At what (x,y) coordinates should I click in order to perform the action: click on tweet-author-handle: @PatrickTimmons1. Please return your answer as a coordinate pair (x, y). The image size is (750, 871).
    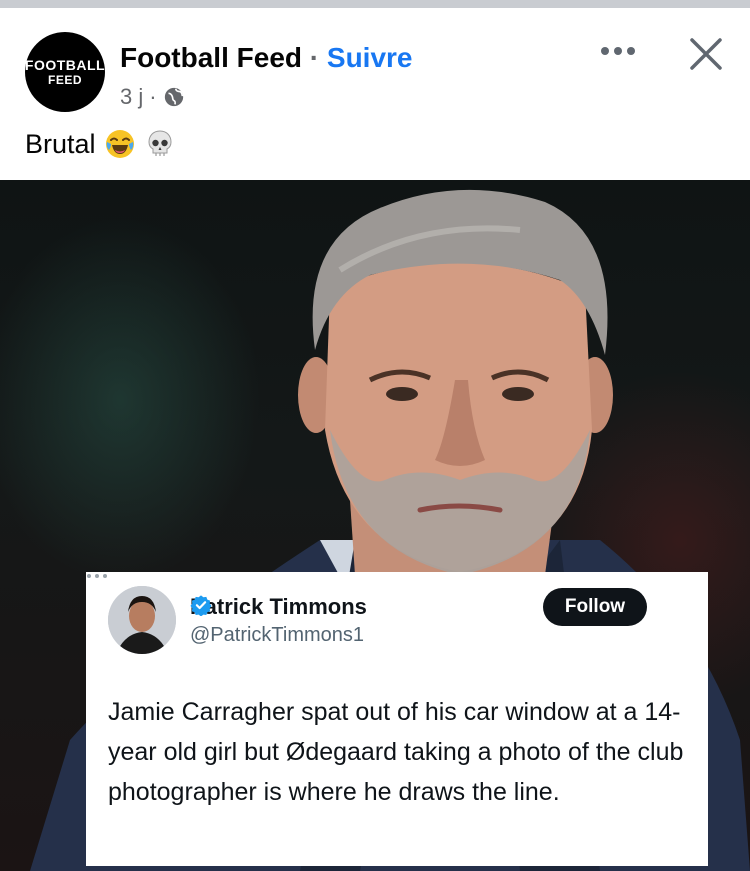
    Looking at the image, I should click on (277, 635).